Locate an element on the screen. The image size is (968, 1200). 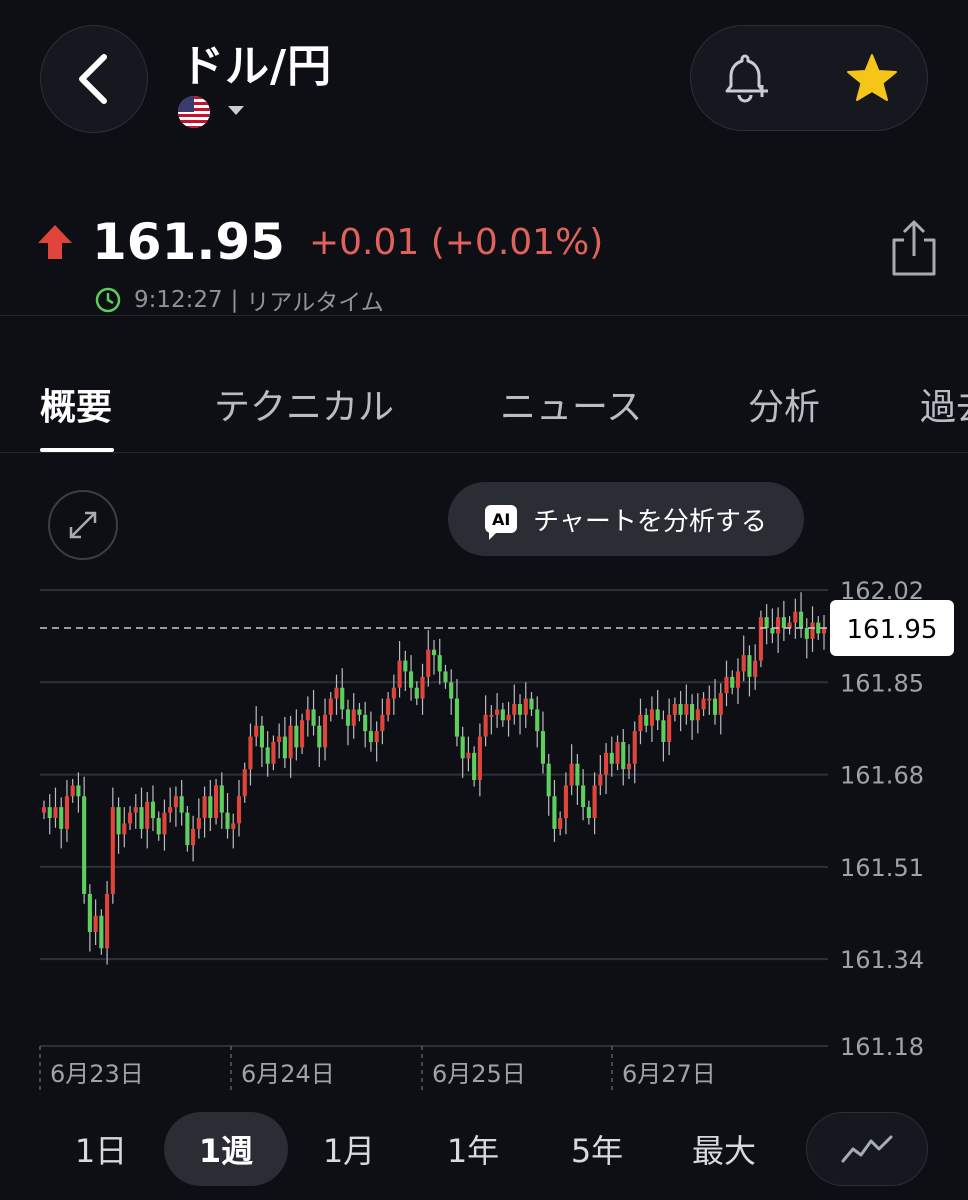
share-button is located at coordinates (914, 248).